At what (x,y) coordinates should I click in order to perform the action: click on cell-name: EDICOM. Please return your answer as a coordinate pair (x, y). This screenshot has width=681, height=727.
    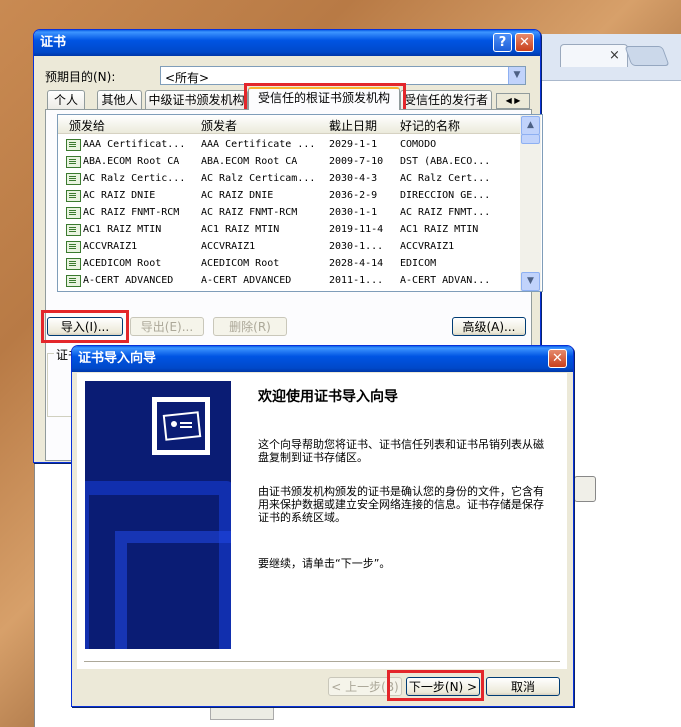
    Looking at the image, I should click on (418, 263).